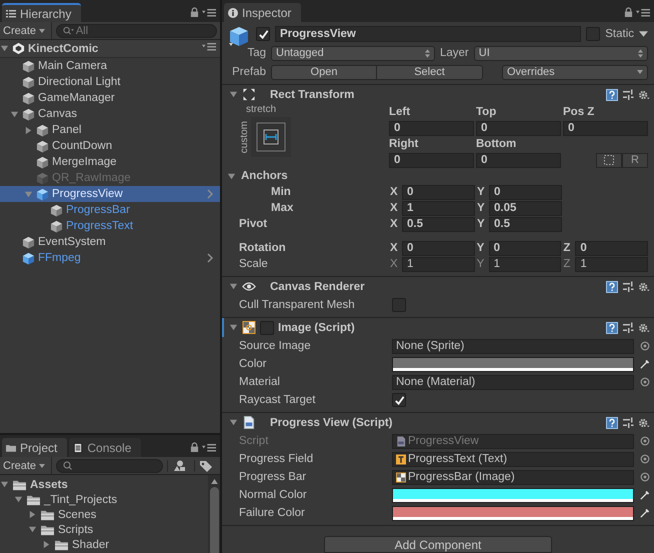 This screenshot has width=654, height=553. I want to click on collapse-arrow-icon, so click(32, 514).